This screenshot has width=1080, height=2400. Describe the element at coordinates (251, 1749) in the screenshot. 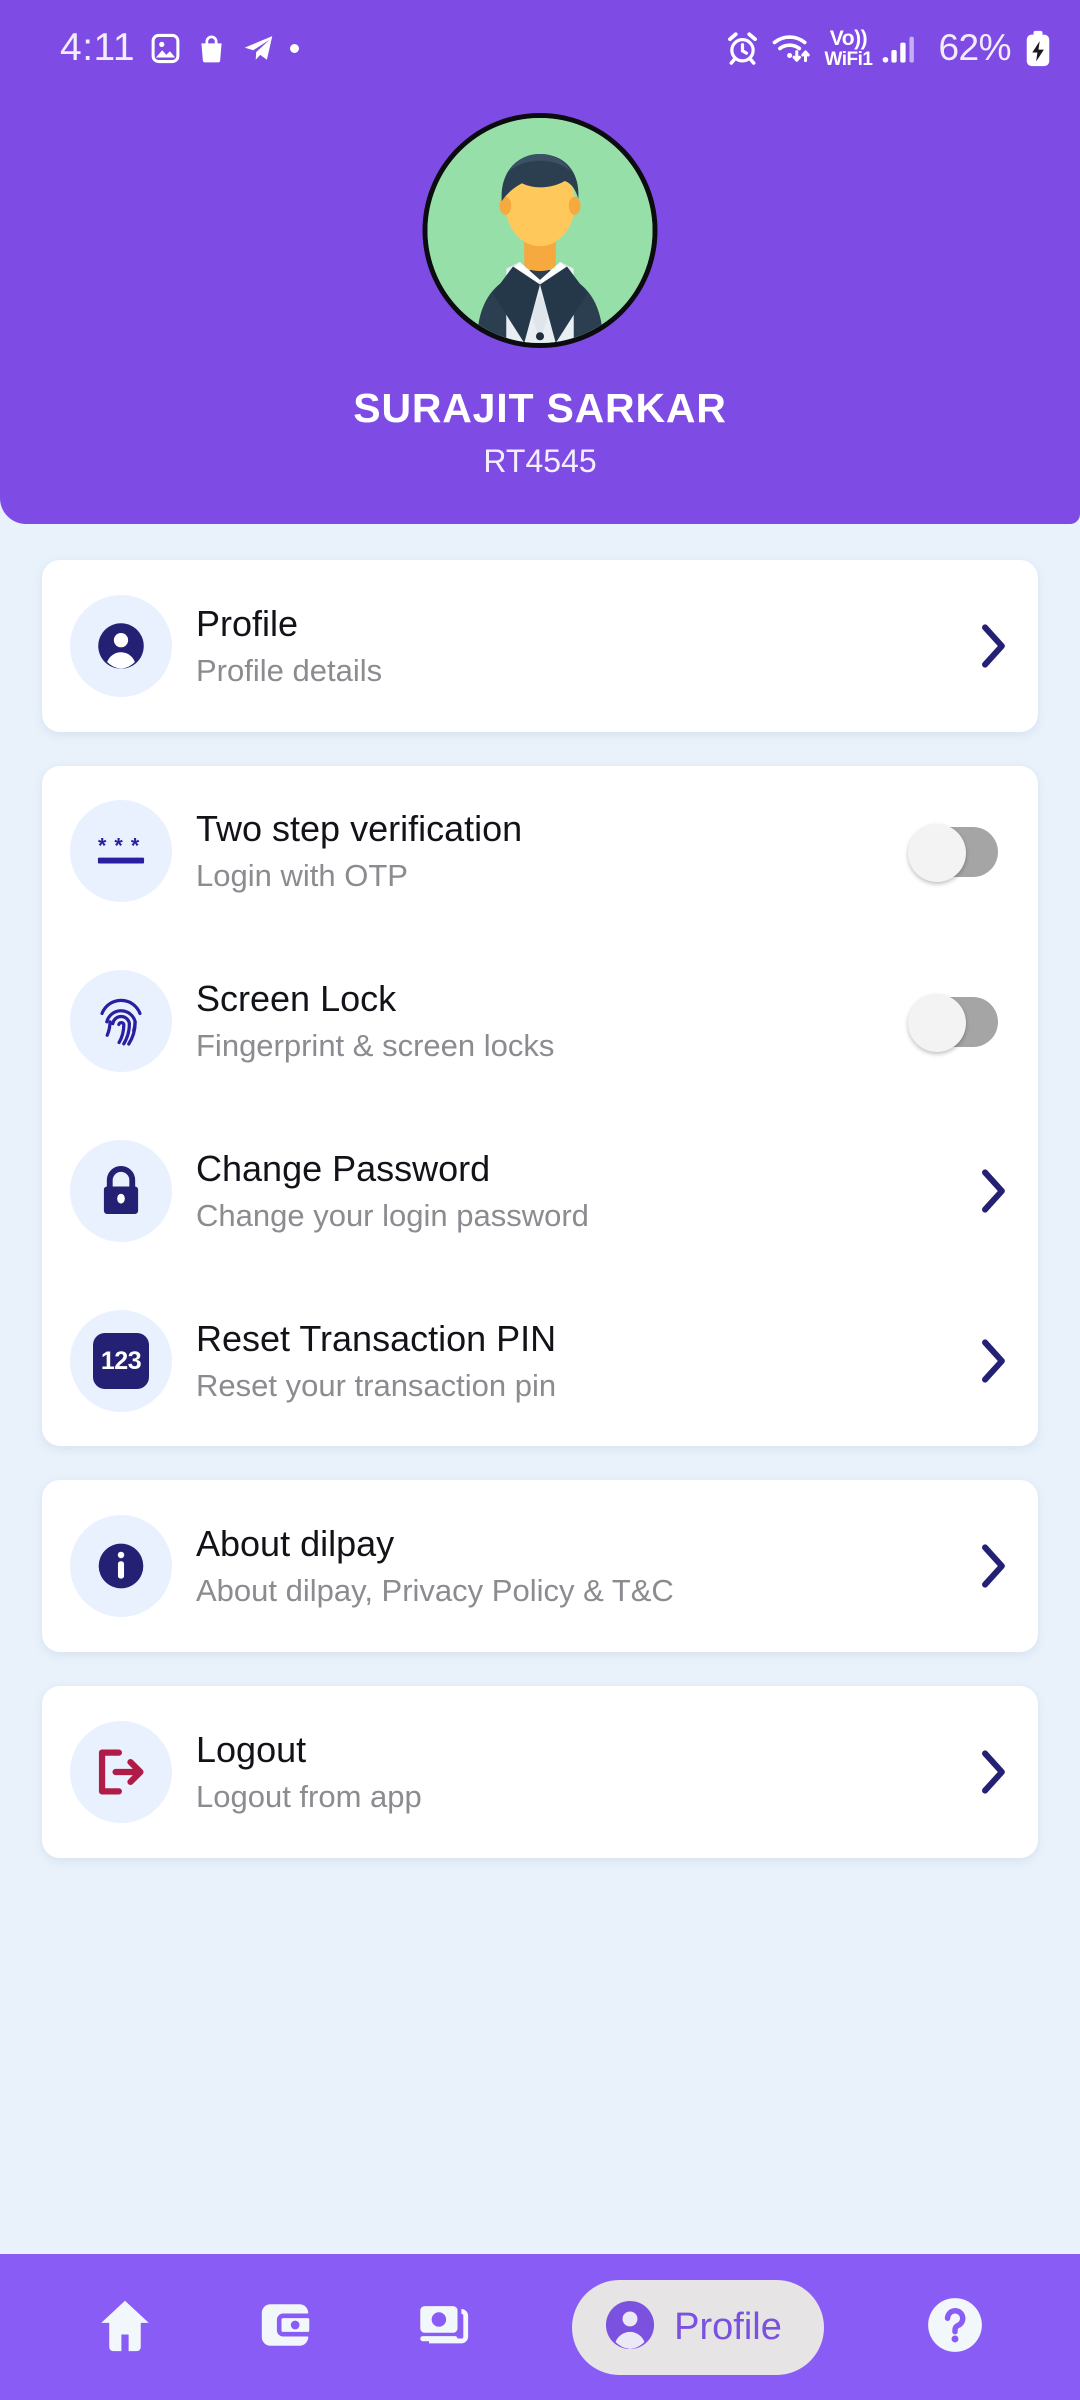

I see `list-item-title: Logout` at that location.